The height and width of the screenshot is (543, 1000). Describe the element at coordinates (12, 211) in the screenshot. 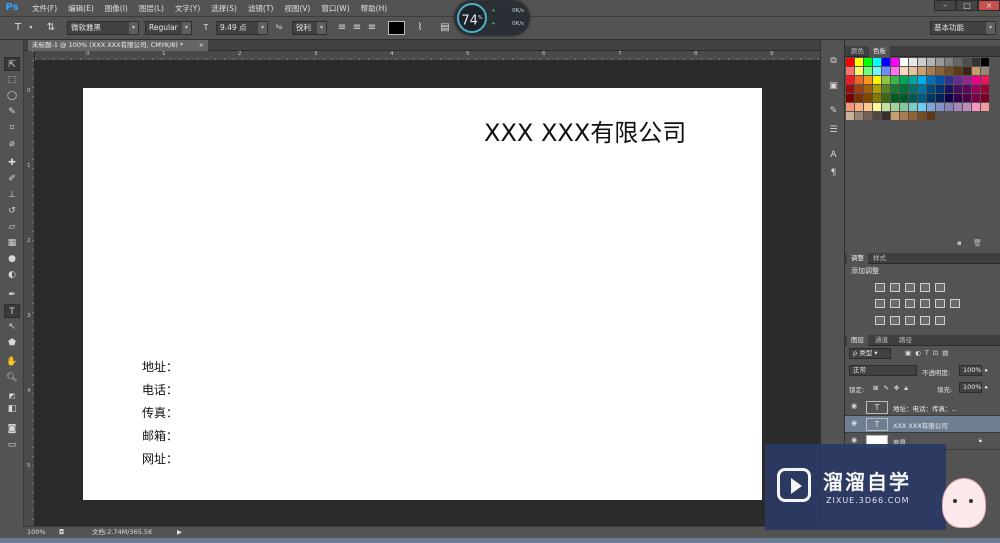

I see `history-brush-tool-icon: ↺` at that location.